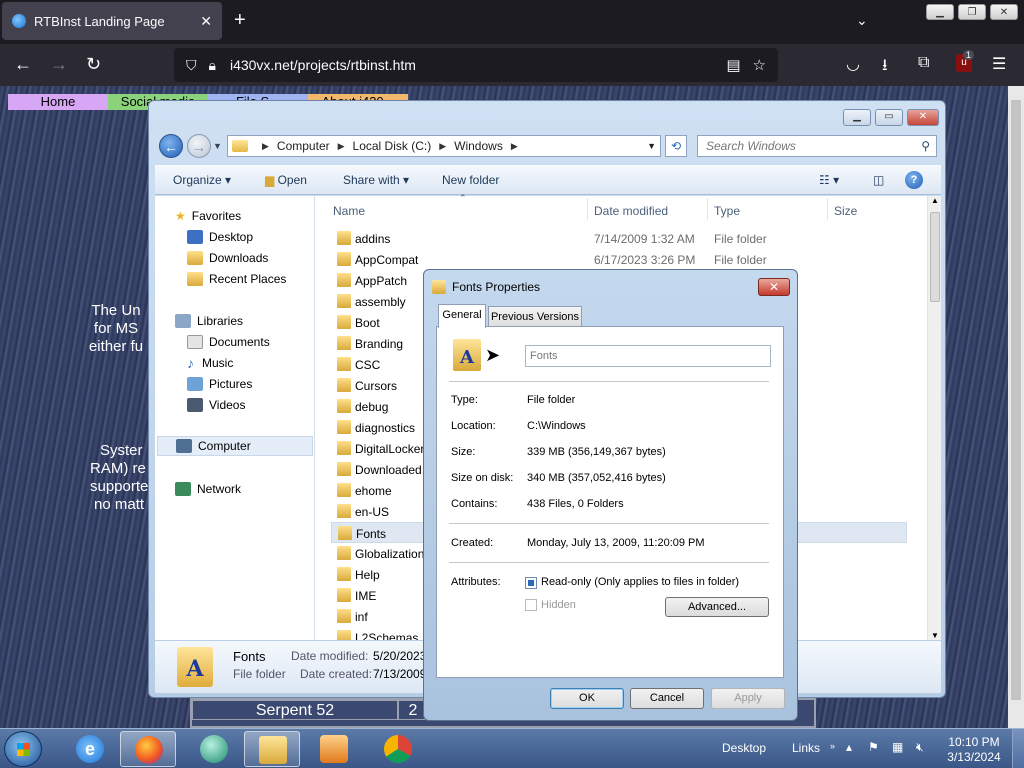  Describe the element at coordinates (58, 102) in the screenshot. I see `page-tab-home: Home` at that location.